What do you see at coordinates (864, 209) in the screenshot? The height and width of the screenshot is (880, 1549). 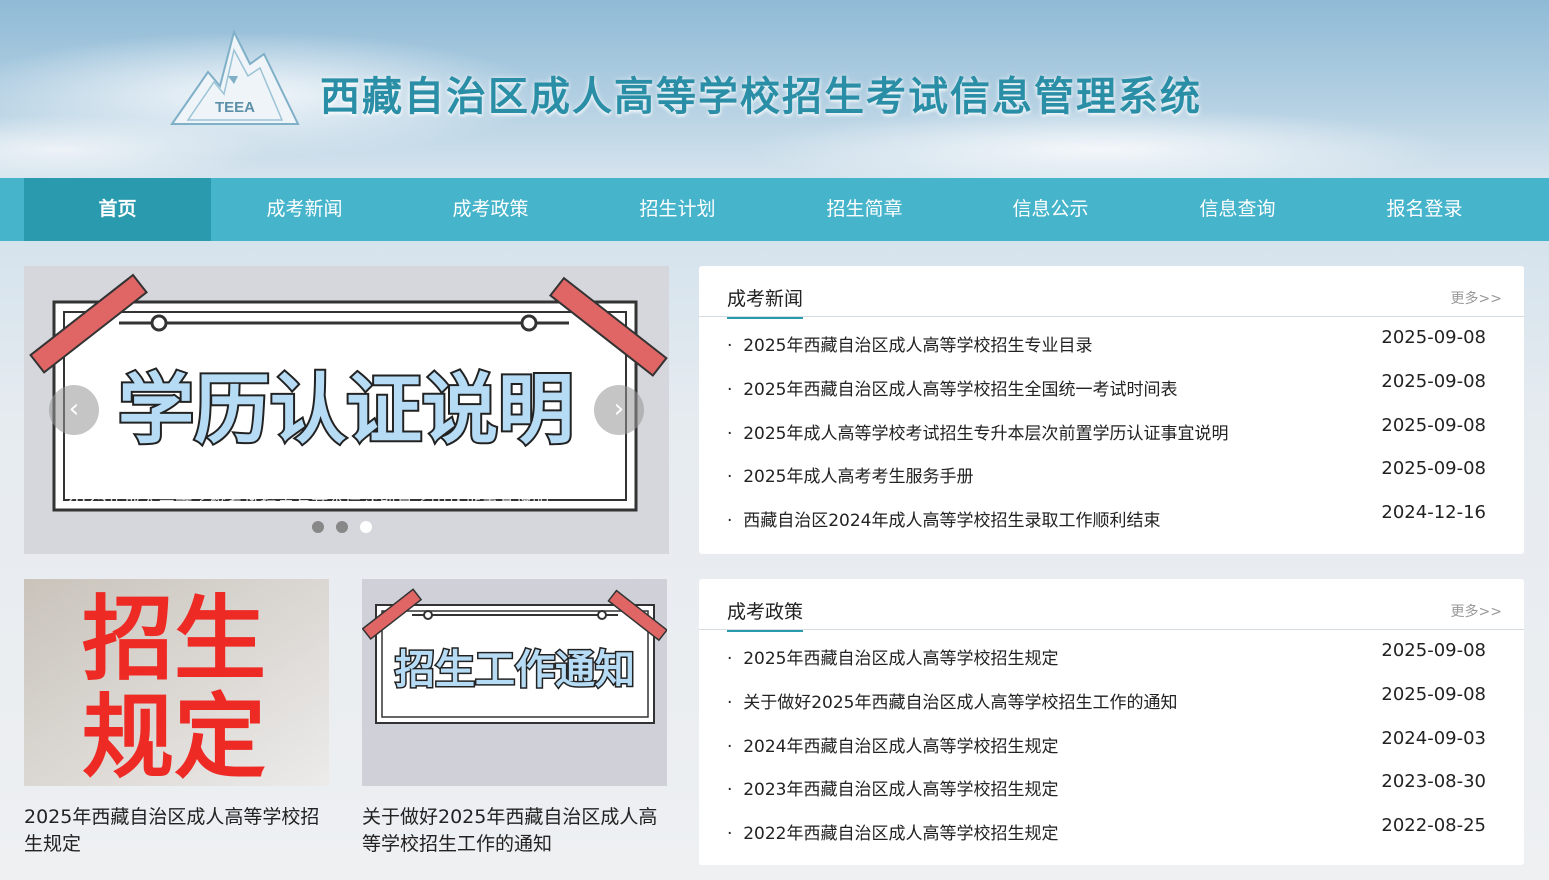 I see `nav-brochure: 招生简章` at bounding box center [864, 209].